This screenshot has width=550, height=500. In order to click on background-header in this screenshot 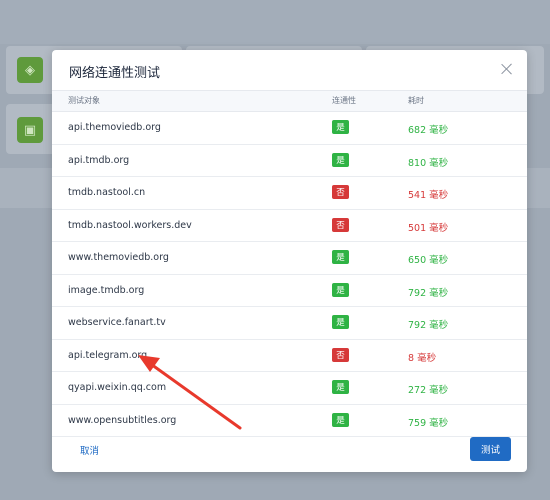, I will do `click(275, 22)`.